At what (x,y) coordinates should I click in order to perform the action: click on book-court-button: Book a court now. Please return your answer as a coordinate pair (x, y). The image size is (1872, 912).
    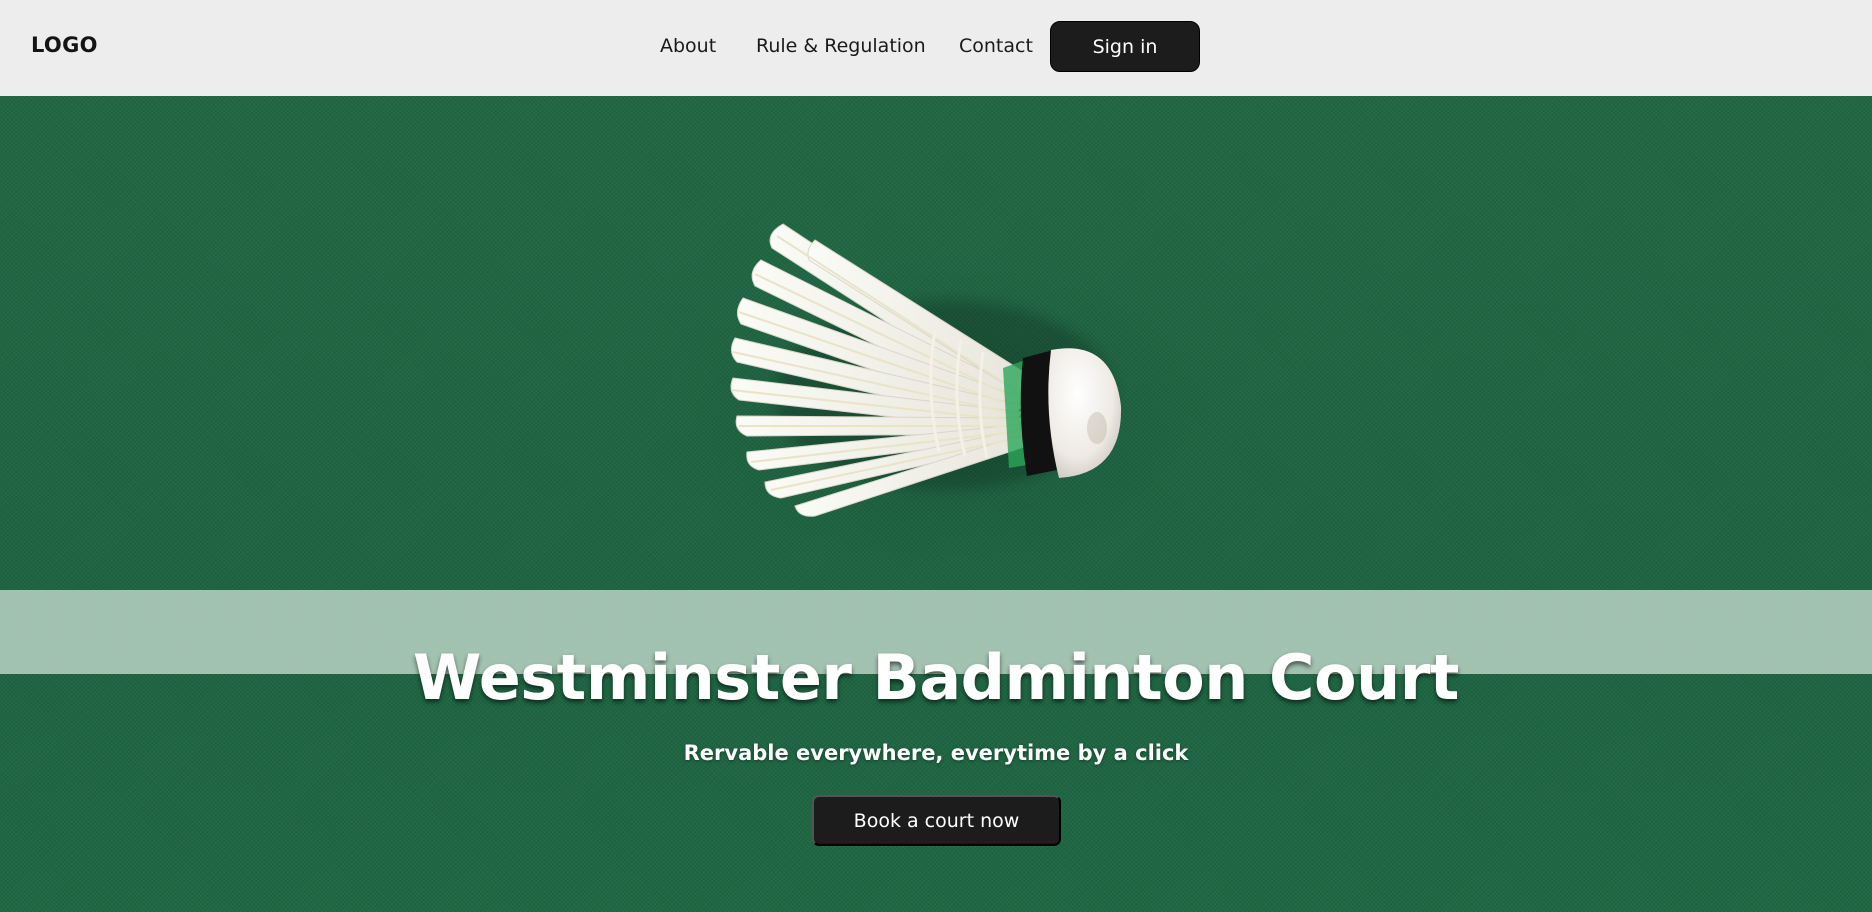
    Looking at the image, I should click on (936, 820).